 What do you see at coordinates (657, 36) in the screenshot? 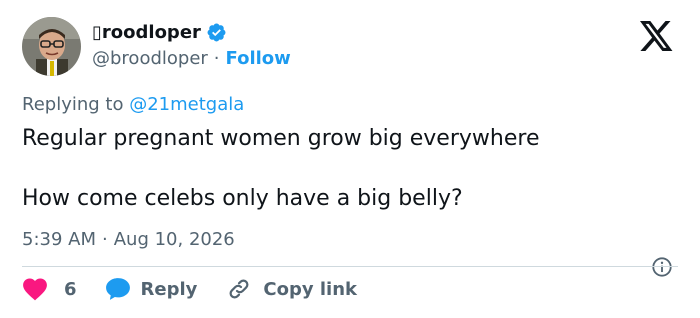
I see `x-logo-icon` at bounding box center [657, 36].